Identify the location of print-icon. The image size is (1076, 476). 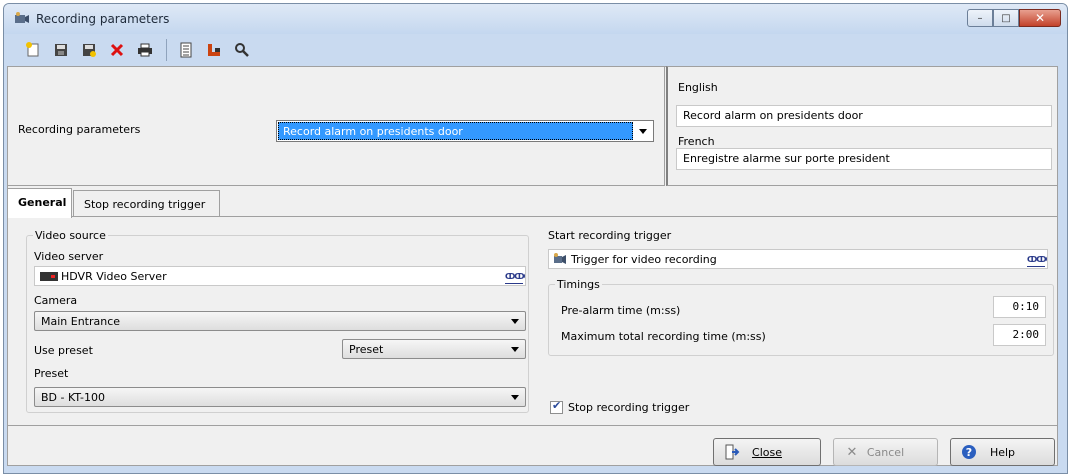
(145, 50).